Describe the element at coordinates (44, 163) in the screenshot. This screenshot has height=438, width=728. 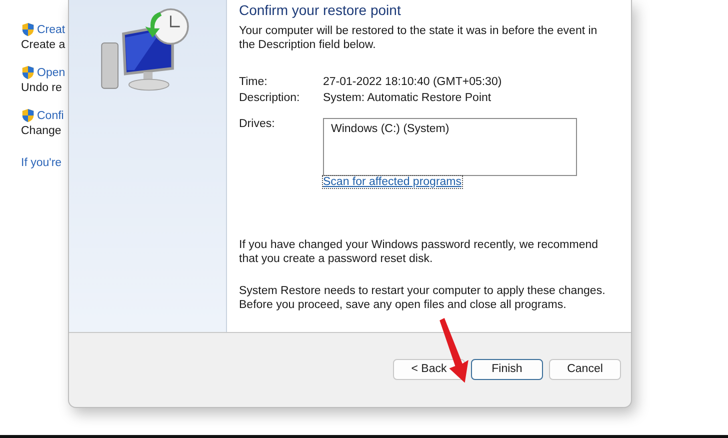
I see `help-link: If you're` at that location.